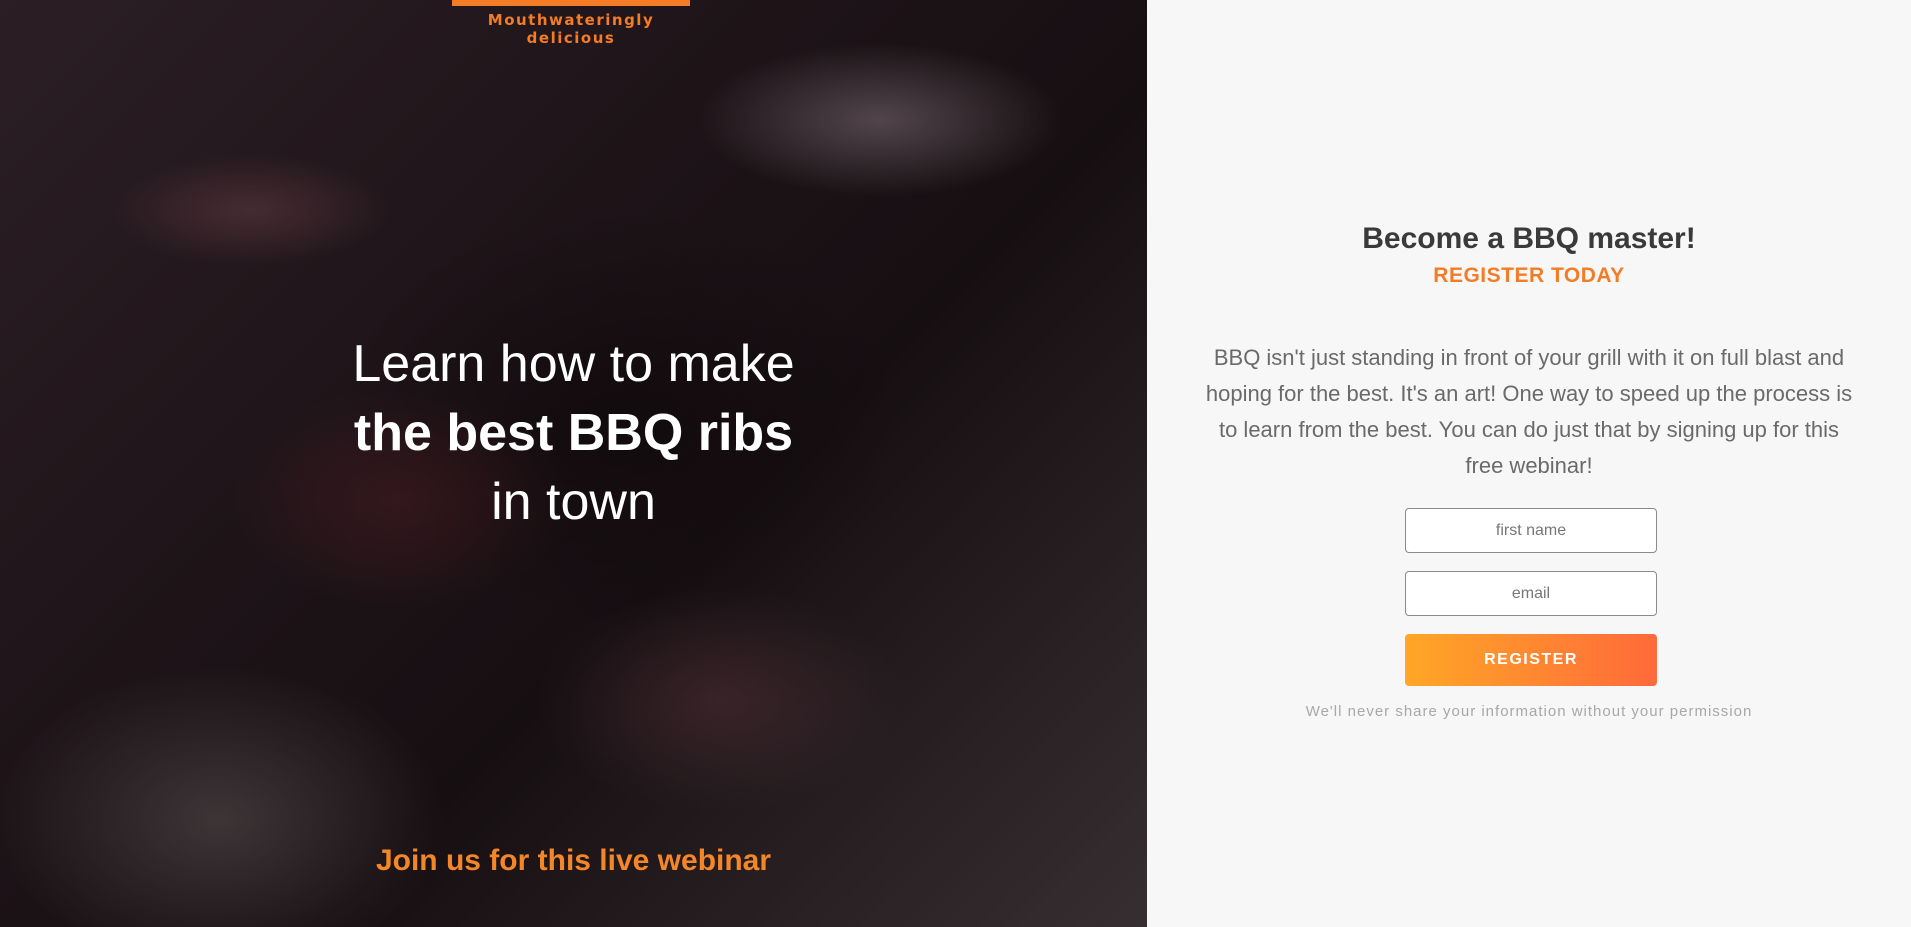 The height and width of the screenshot is (927, 1911). Describe the element at coordinates (1531, 593) in the screenshot. I see `email-input` at that location.